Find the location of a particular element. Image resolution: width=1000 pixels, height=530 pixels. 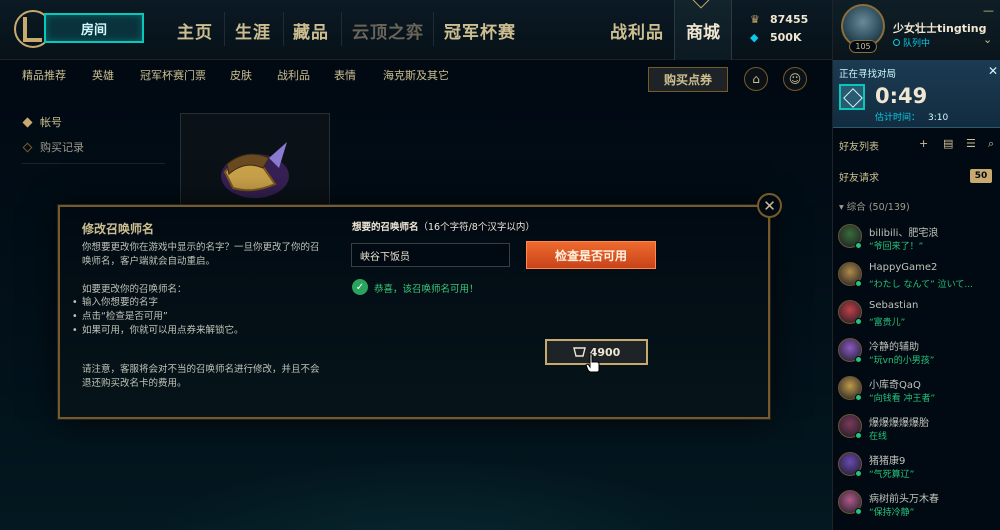

nav-collection: 藏品 is located at coordinates (311, 30).